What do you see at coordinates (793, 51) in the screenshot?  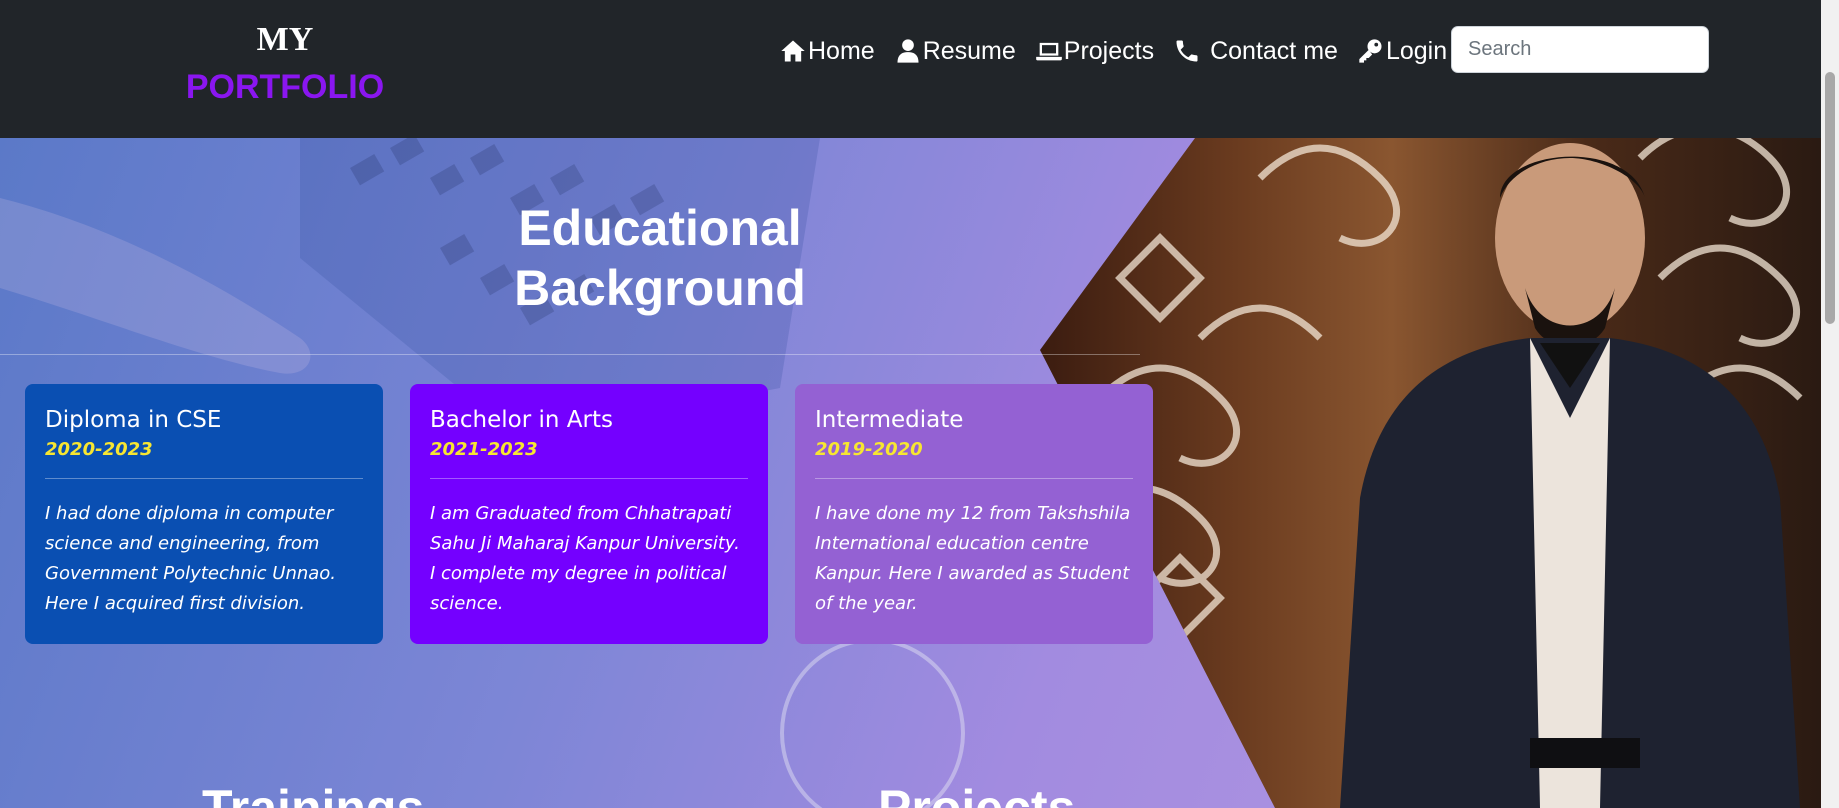 I see `home-icon` at bounding box center [793, 51].